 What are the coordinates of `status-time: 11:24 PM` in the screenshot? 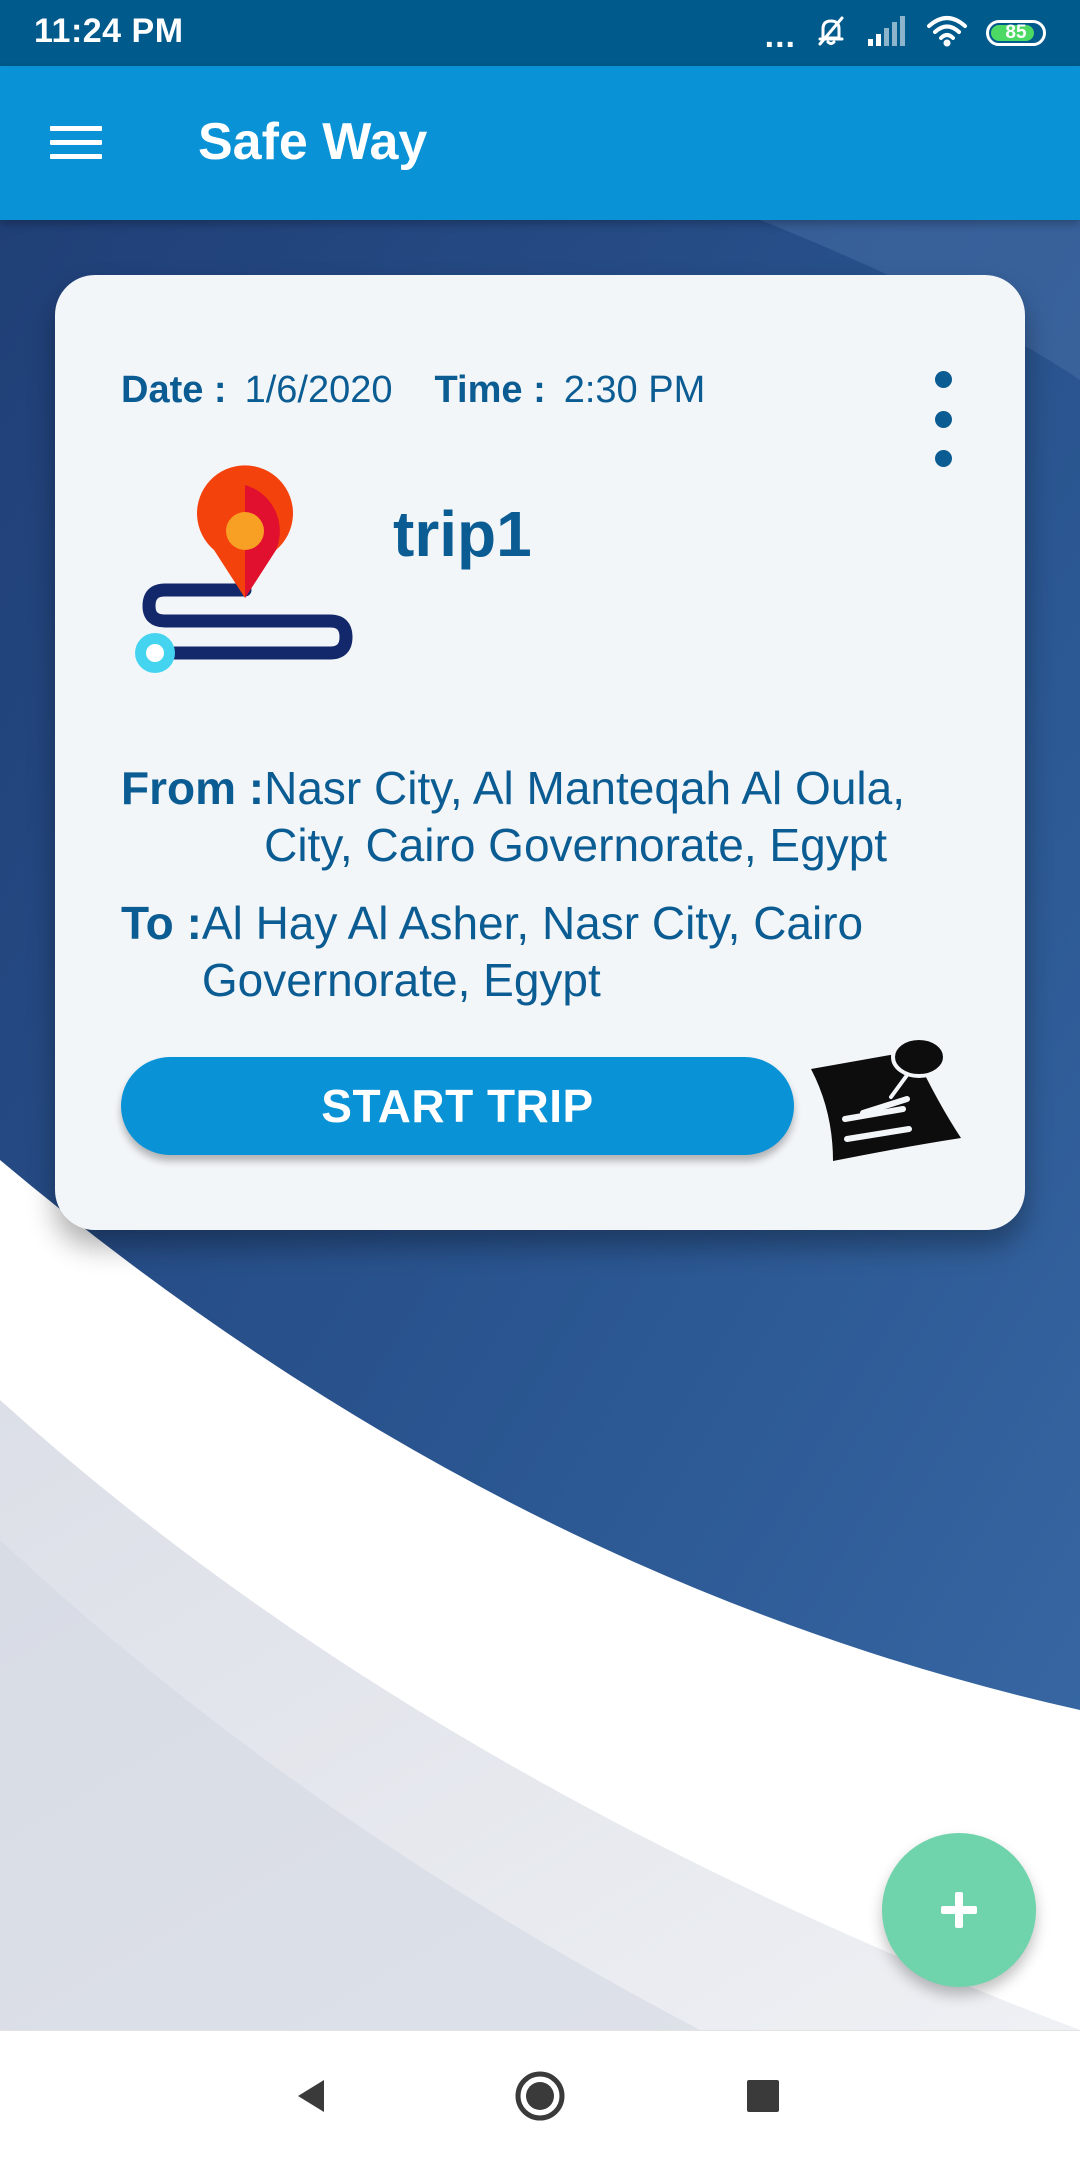 It's located at (109, 31).